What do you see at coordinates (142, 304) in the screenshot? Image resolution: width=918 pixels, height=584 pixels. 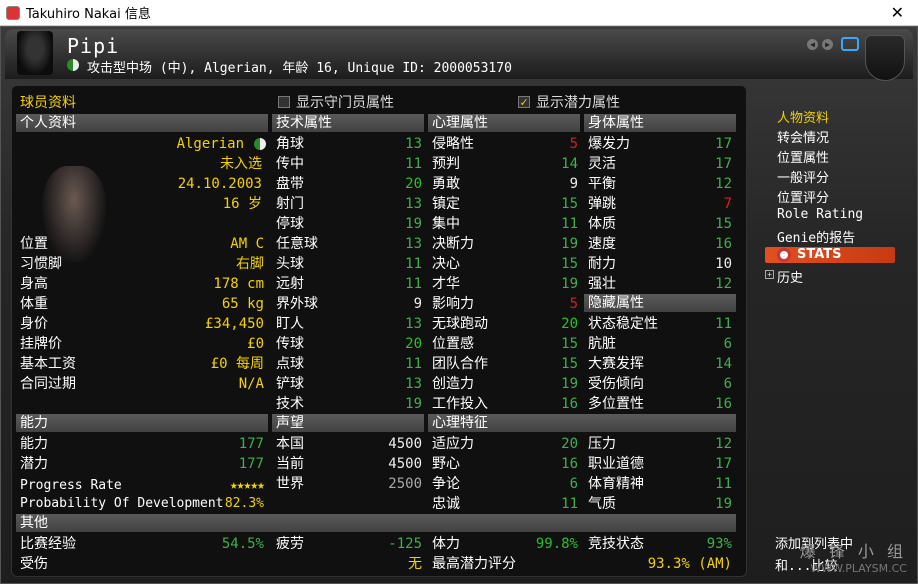 I see `info-row: 体重 65 kg` at bounding box center [142, 304].